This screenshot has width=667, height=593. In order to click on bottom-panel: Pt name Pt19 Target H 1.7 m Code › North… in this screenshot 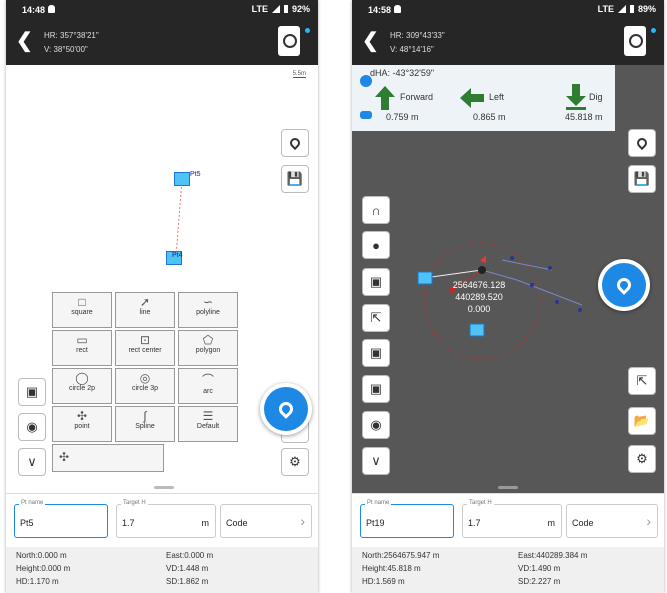, I will do `click(508, 543)`.